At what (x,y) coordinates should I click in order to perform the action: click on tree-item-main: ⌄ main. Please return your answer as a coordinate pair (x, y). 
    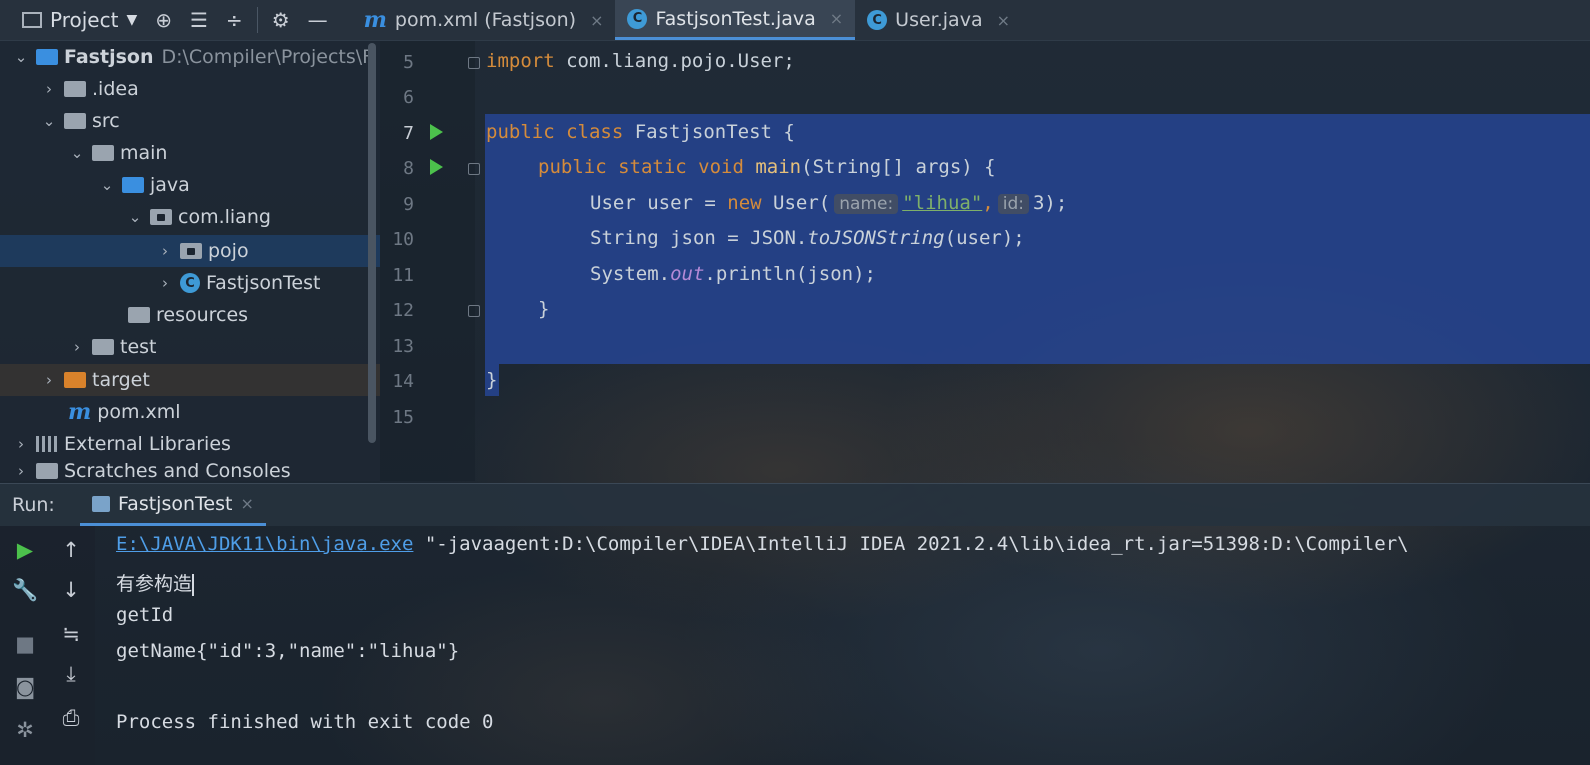
    Looking at the image, I should click on (190, 153).